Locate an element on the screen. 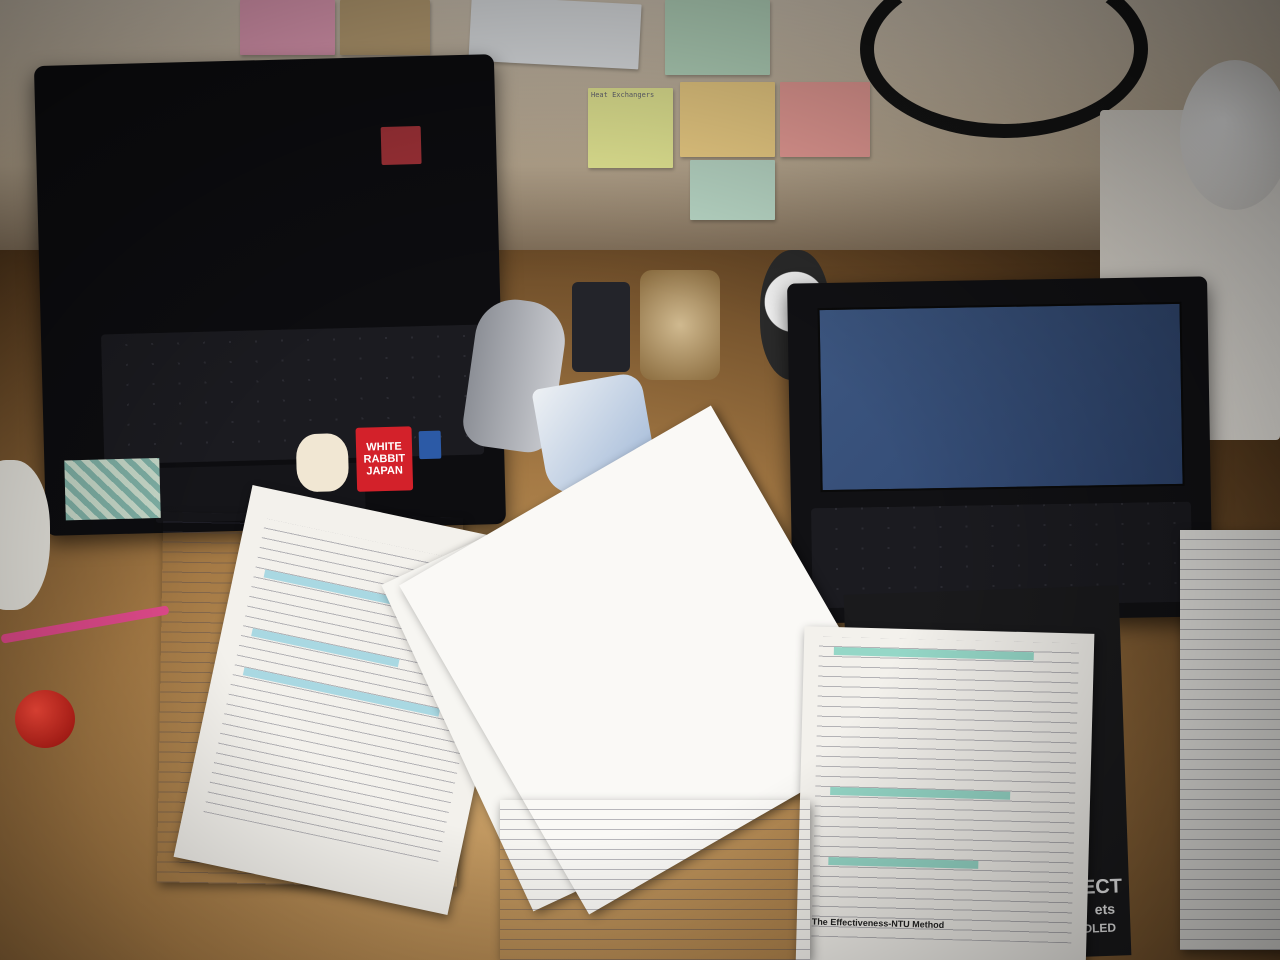 The width and height of the screenshot is (1280, 960). paper-note-pinned is located at coordinates (555, 35).